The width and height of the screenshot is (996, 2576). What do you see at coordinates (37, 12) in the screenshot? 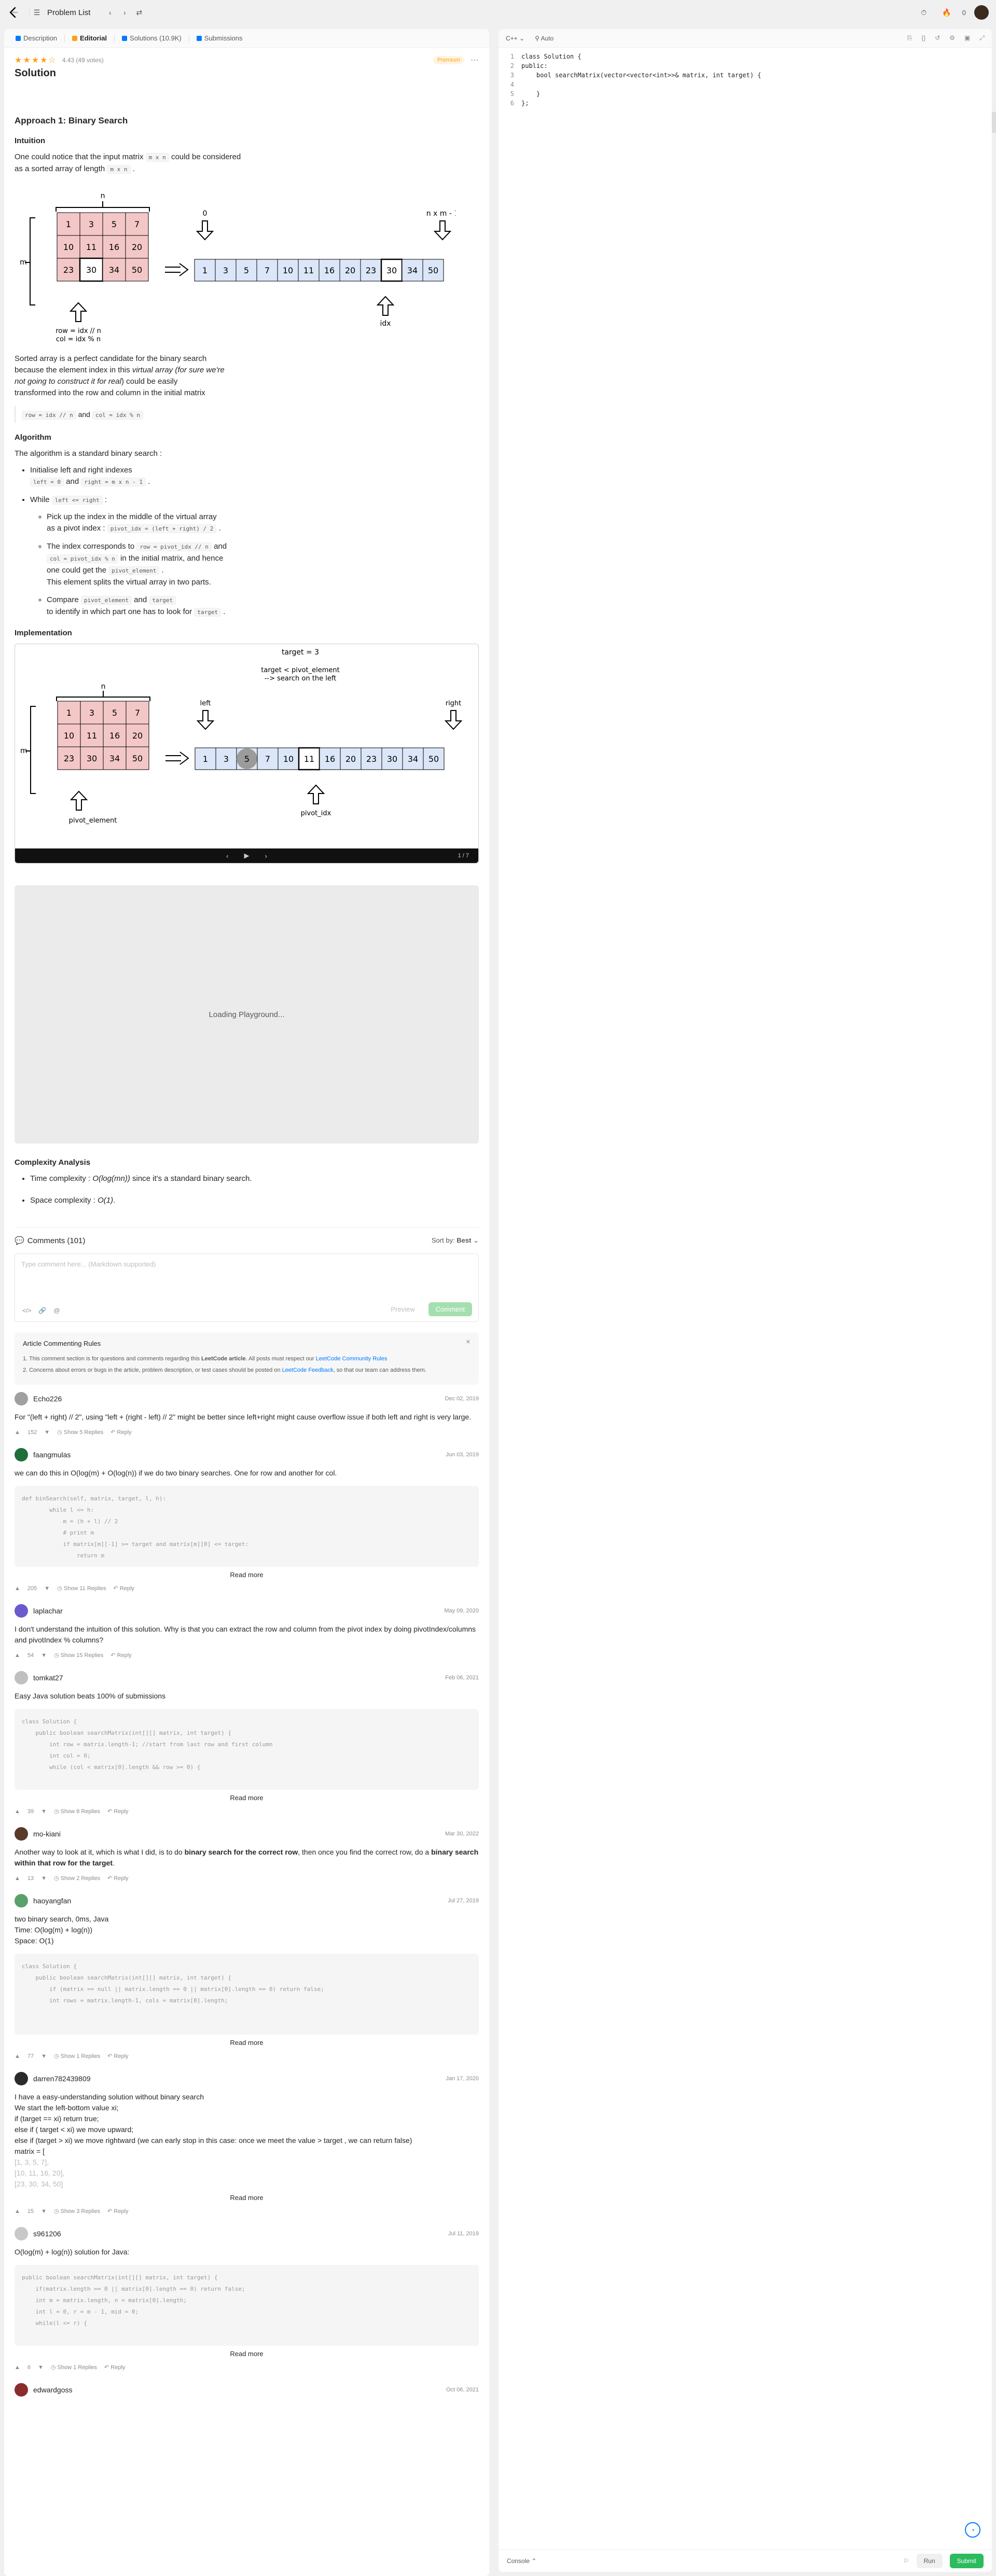
I see `problem-list-icon: ☰` at bounding box center [37, 12].